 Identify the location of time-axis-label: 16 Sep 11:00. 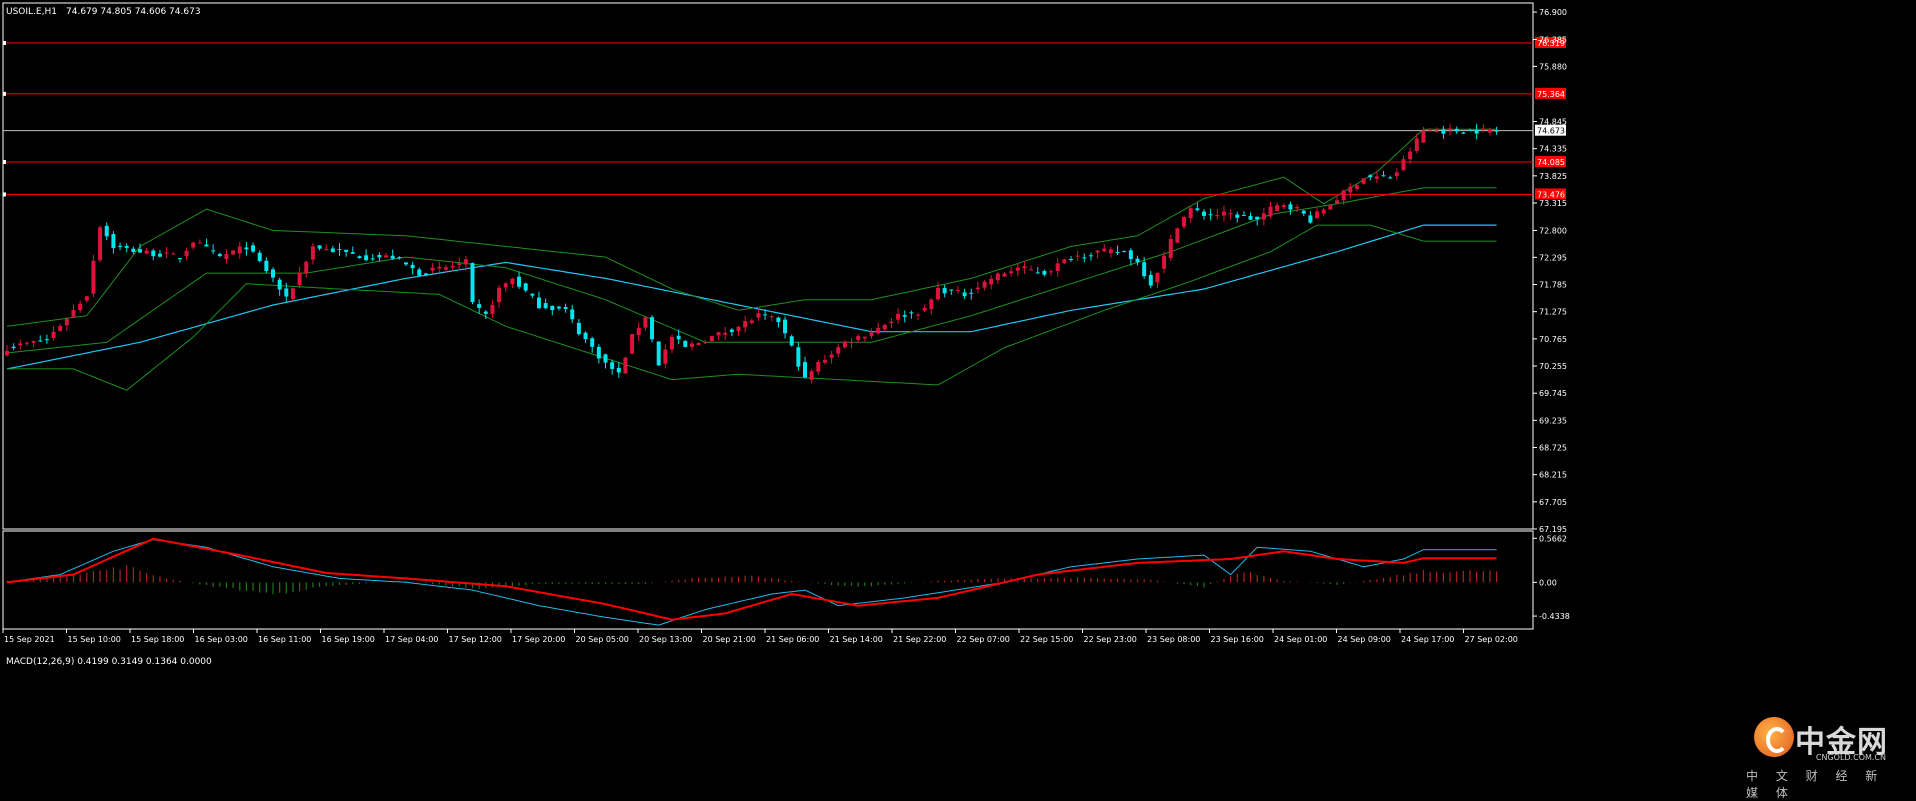
(284, 639).